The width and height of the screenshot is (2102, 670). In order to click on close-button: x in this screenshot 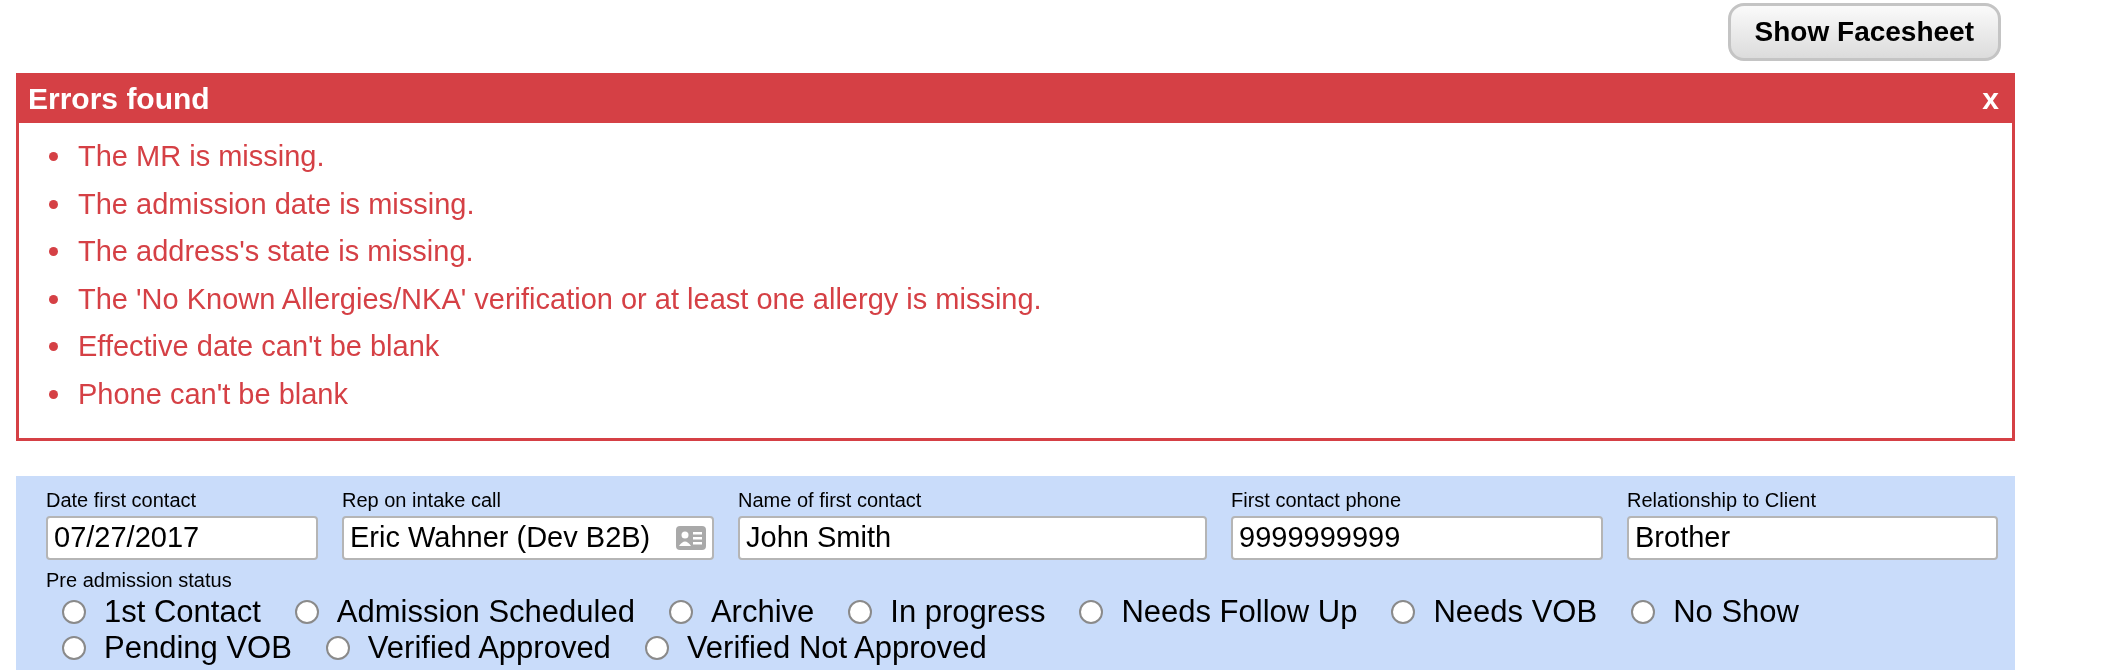, I will do `click(1992, 98)`.